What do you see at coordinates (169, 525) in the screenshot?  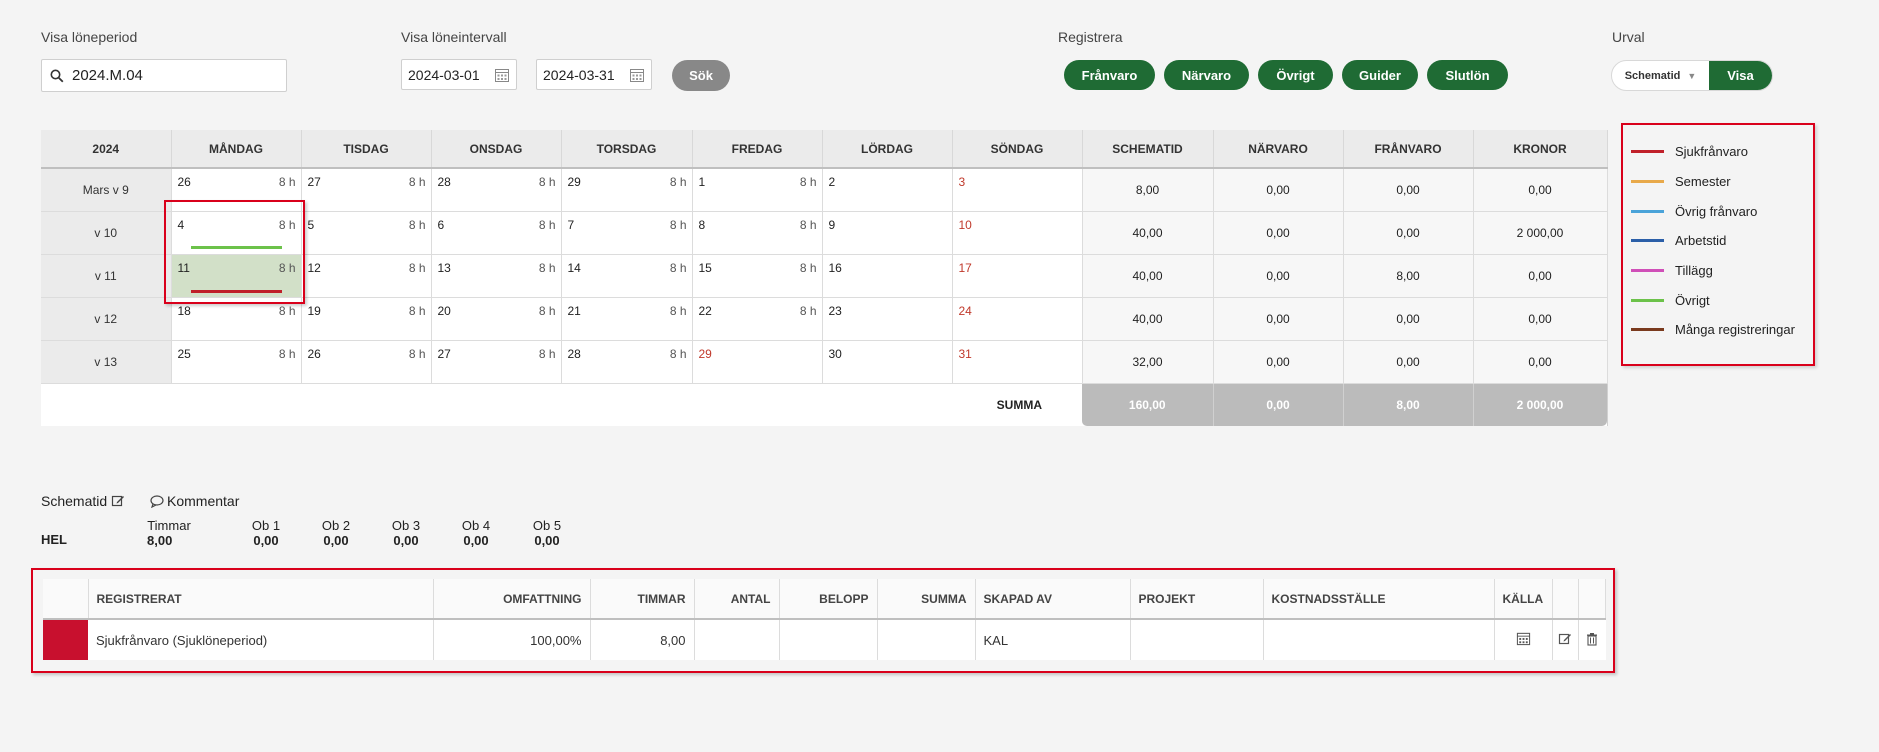 I see `hours-label: Timmar` at bounding box center [169, 525].